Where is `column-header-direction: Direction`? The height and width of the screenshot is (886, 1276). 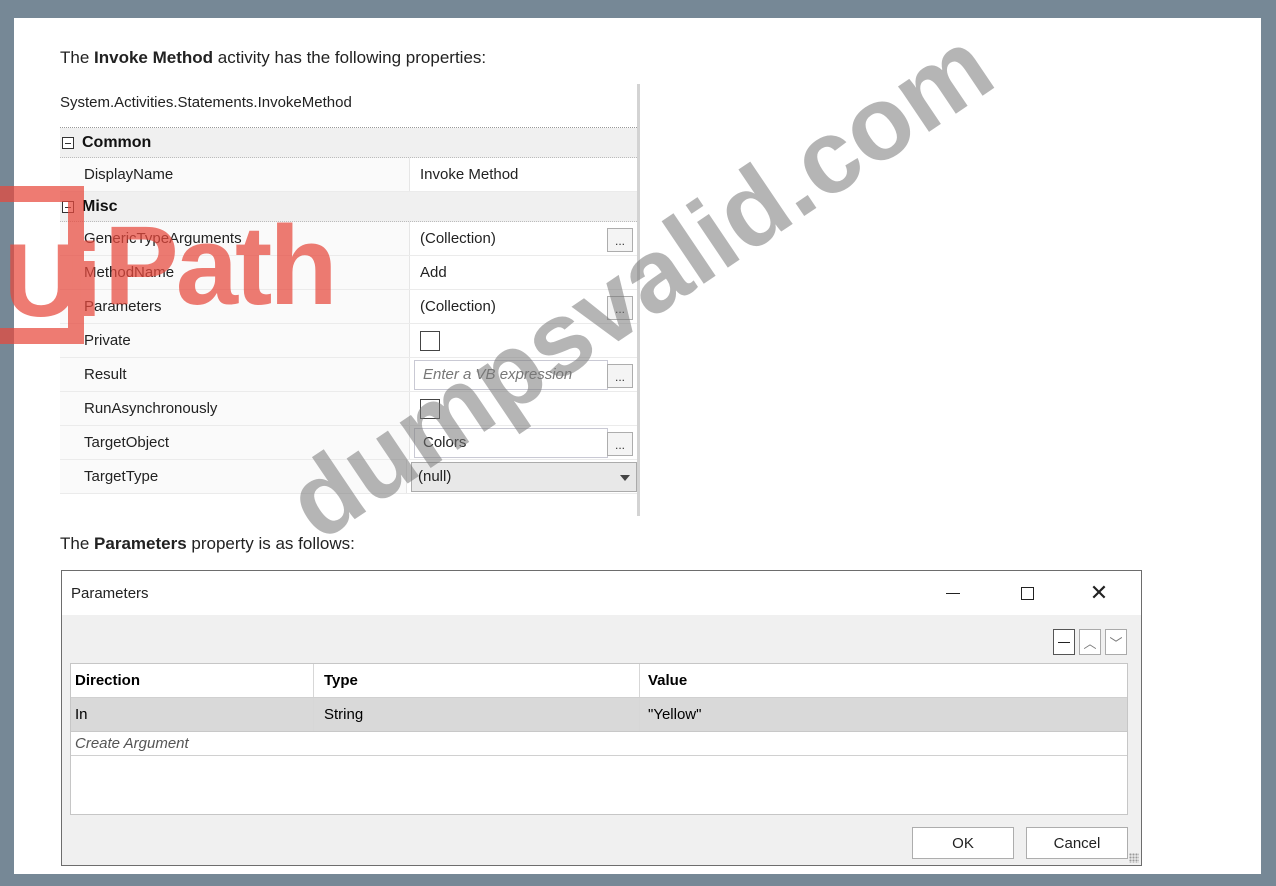
column-header-direction: Direction is located at coordinates (192, 680).